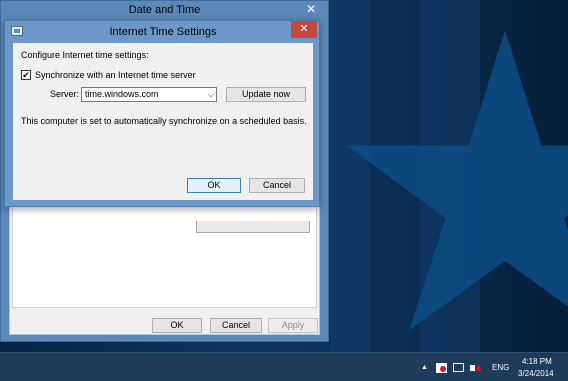 This screenshot has height=381, width=568. I want to click on date-and-time-titlebar: Date and Time ✕, so click(164, 11).